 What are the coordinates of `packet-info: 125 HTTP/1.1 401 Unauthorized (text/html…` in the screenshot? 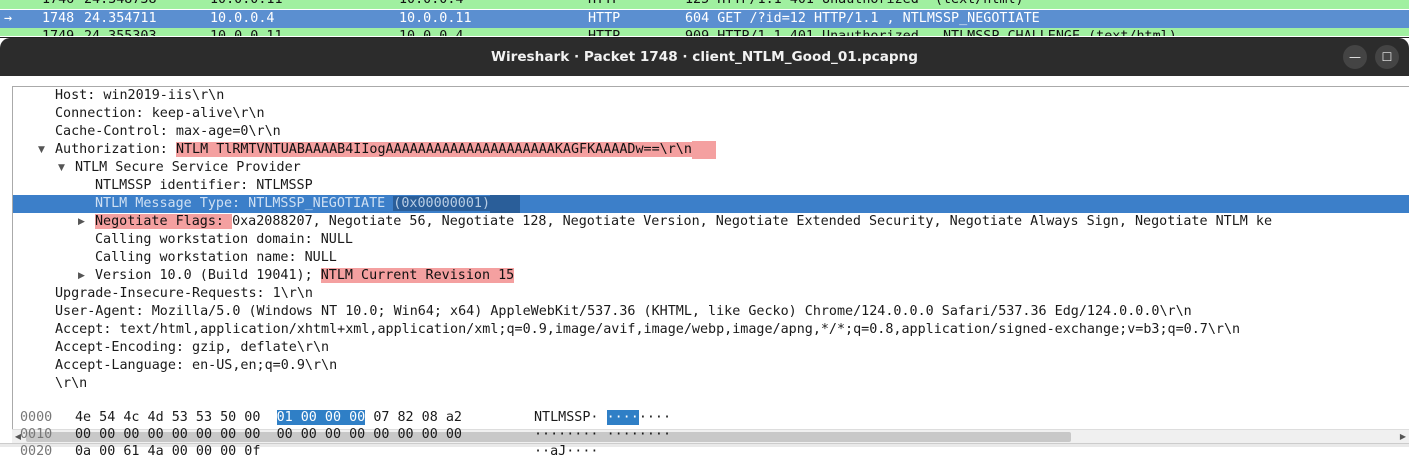 It's located at (854, 4).